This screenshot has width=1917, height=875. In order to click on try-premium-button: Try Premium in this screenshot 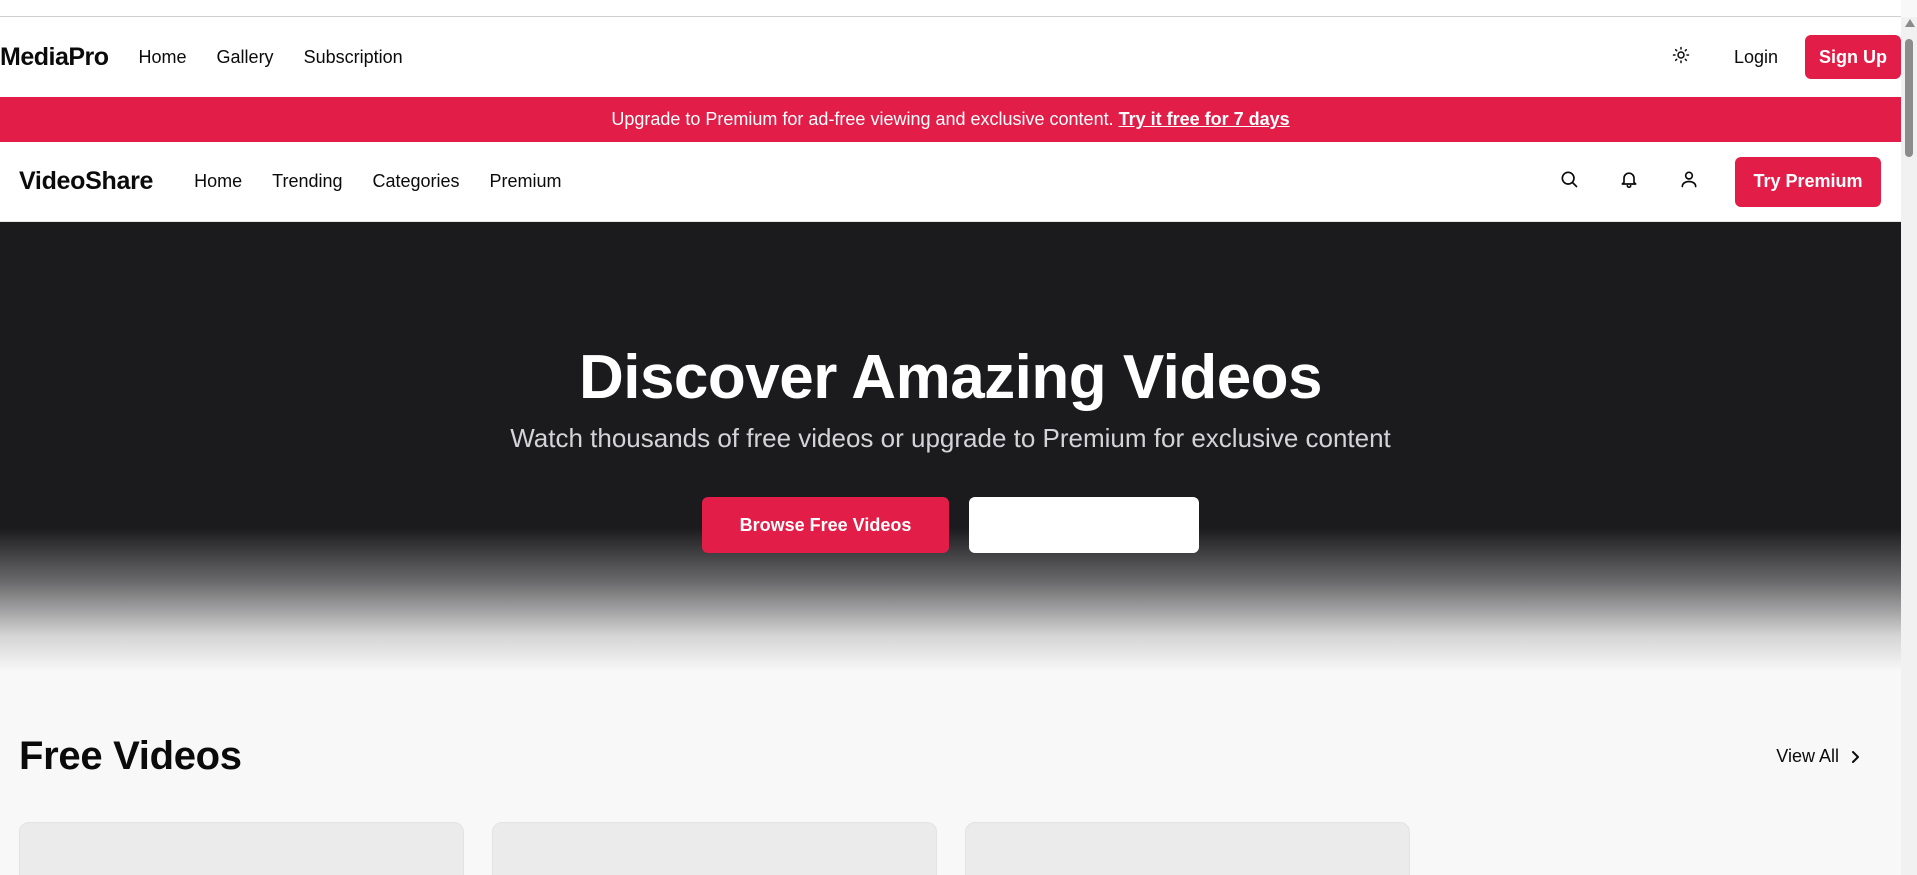, I will do `click(1808, 181)`.